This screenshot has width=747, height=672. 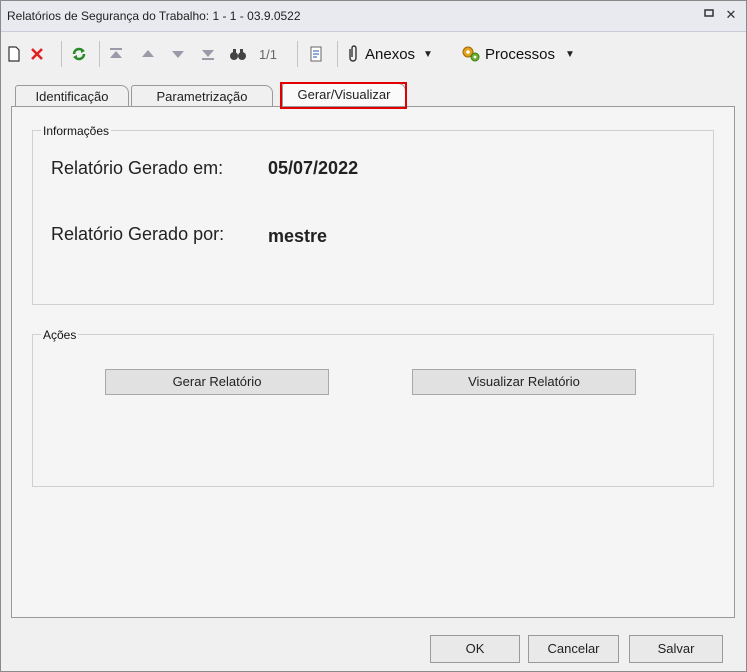 I want to click on delete-icon, so click(x=37, y=54).